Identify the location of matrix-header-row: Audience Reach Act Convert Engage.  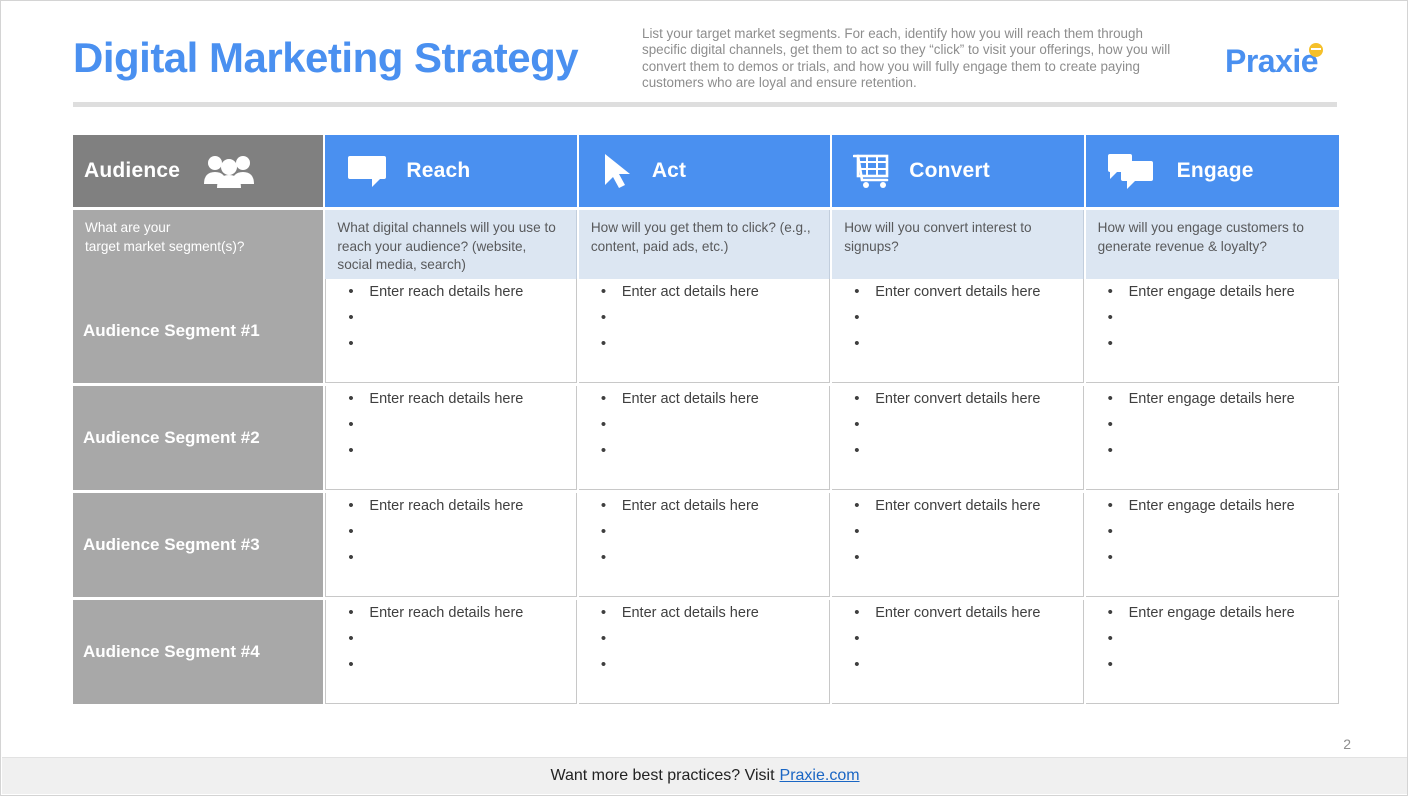
(706, 171).